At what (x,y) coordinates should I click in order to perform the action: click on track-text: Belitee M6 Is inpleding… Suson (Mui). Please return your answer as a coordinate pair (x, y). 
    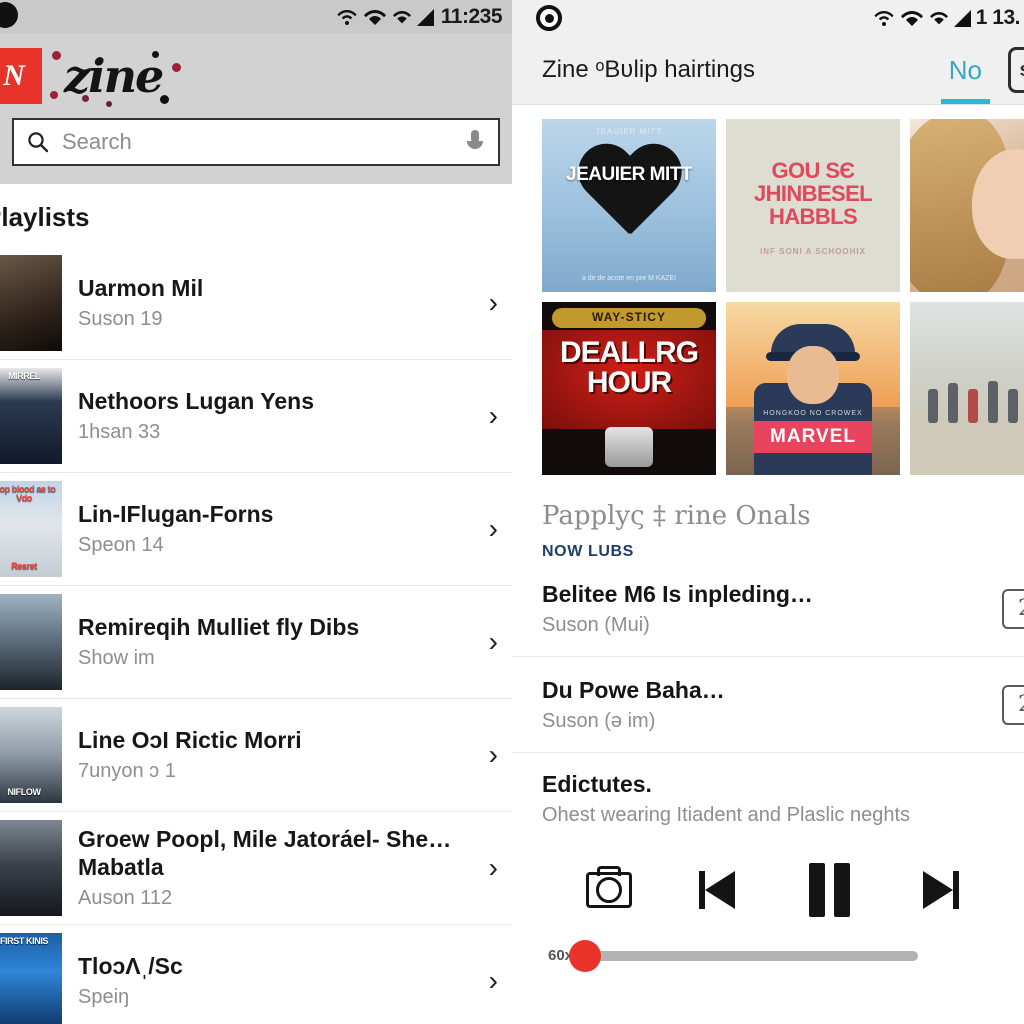
    Looking at the image, I should click on (772, 609).